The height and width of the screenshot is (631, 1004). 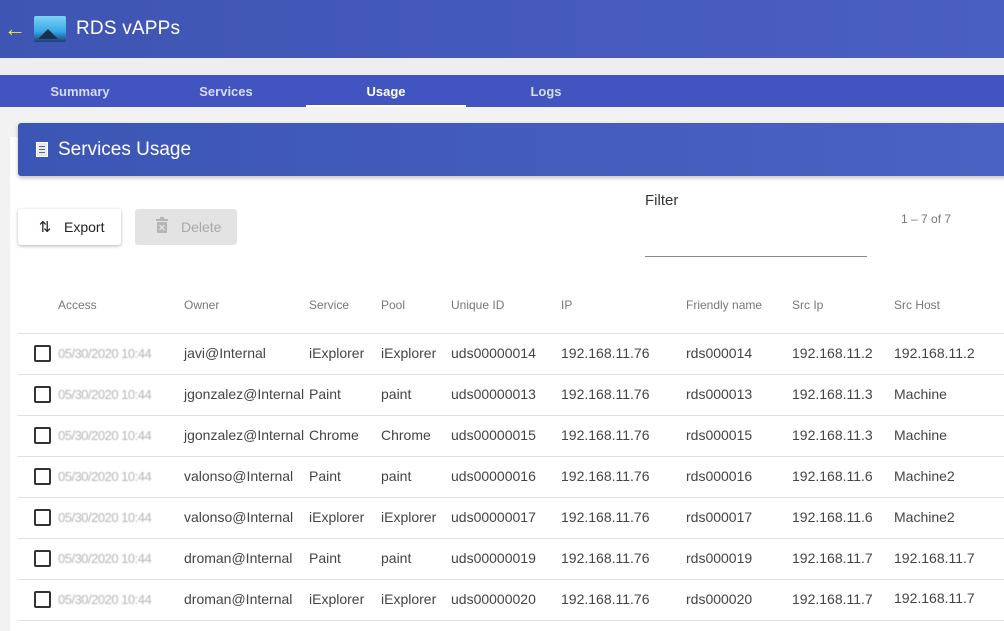 I want to click on tab-usage: Usage, so click(x=386, y=91).